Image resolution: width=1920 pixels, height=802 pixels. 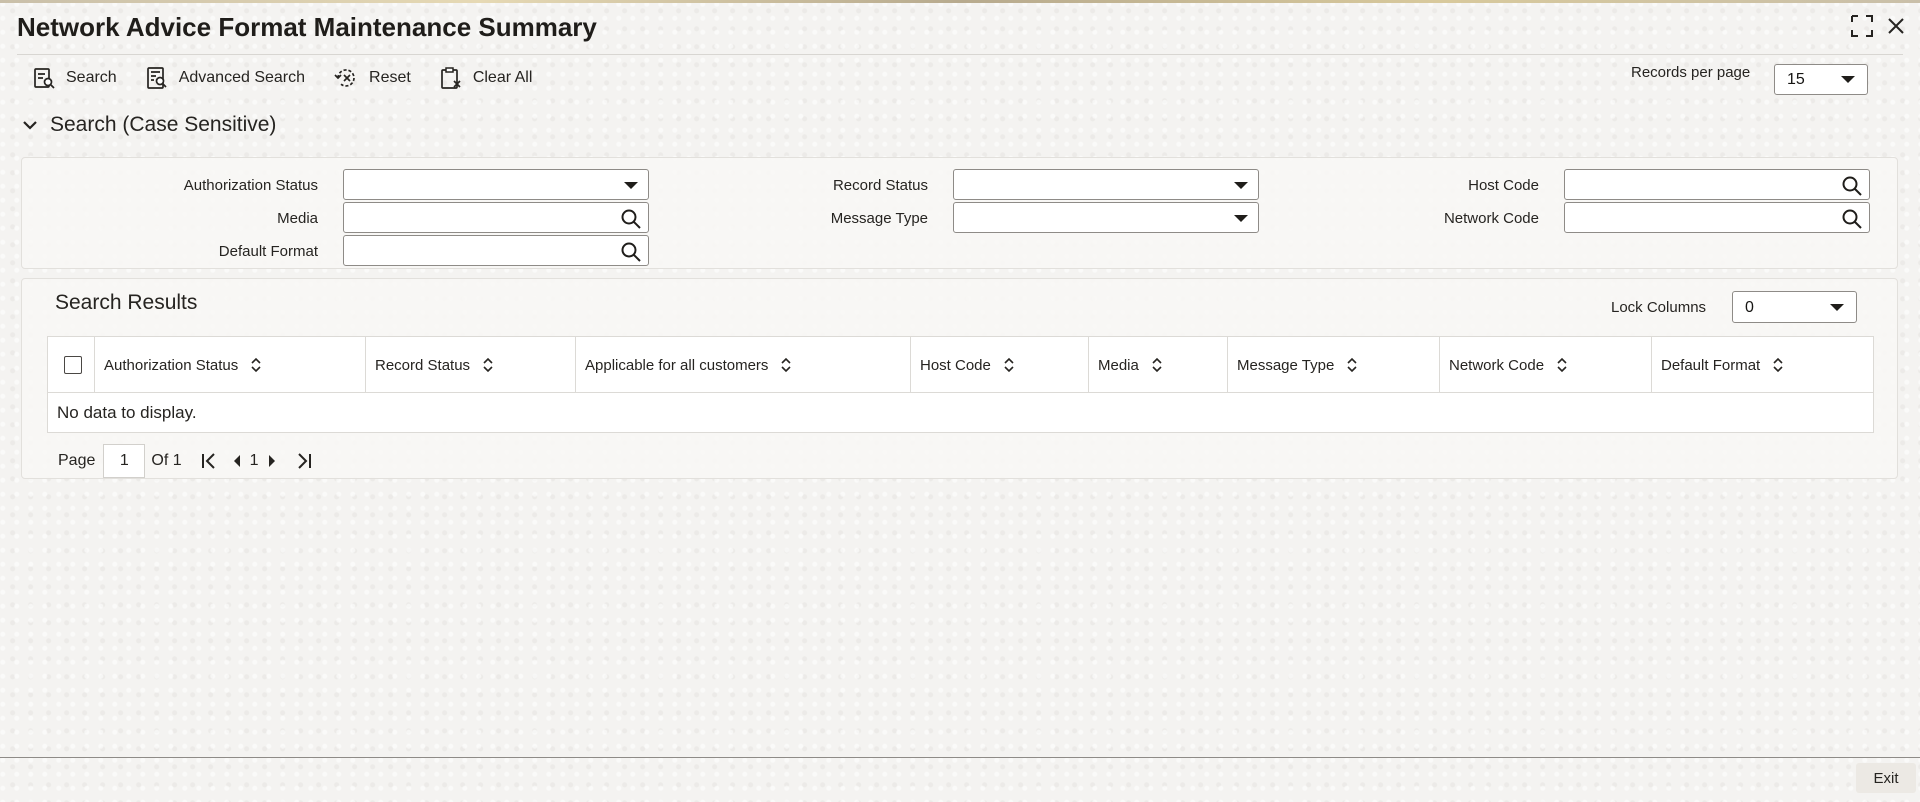 What do you see at coordinates (242, 77) in the screenshot?
I see `advanced-search-button-label: Advanced Search` at bounding box center [242, 77].